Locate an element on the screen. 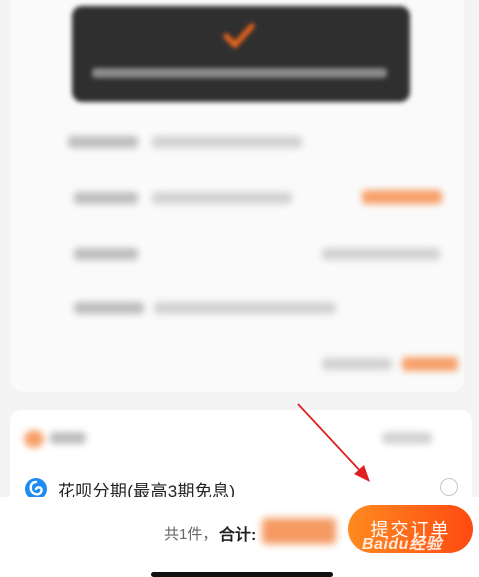 The image size is (479, 577). watermark: Baidu经验 is located at coordinates (402, 544).